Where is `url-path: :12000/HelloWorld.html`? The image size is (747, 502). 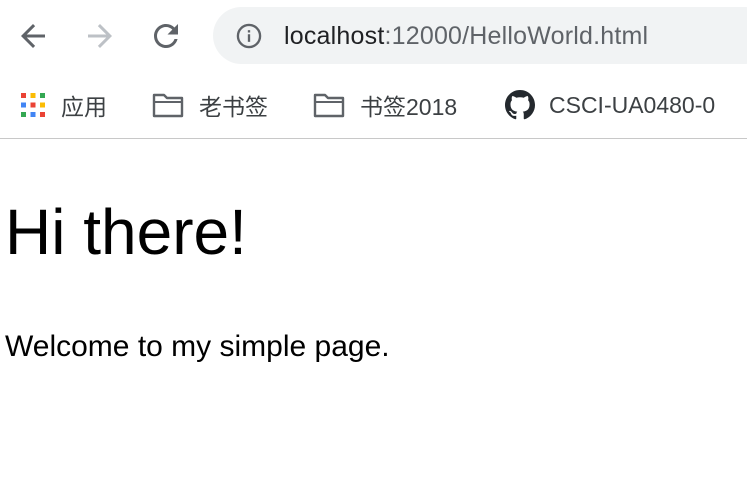 url-path: :12000/HelloWorld.html is located at coordinates (516, 36).